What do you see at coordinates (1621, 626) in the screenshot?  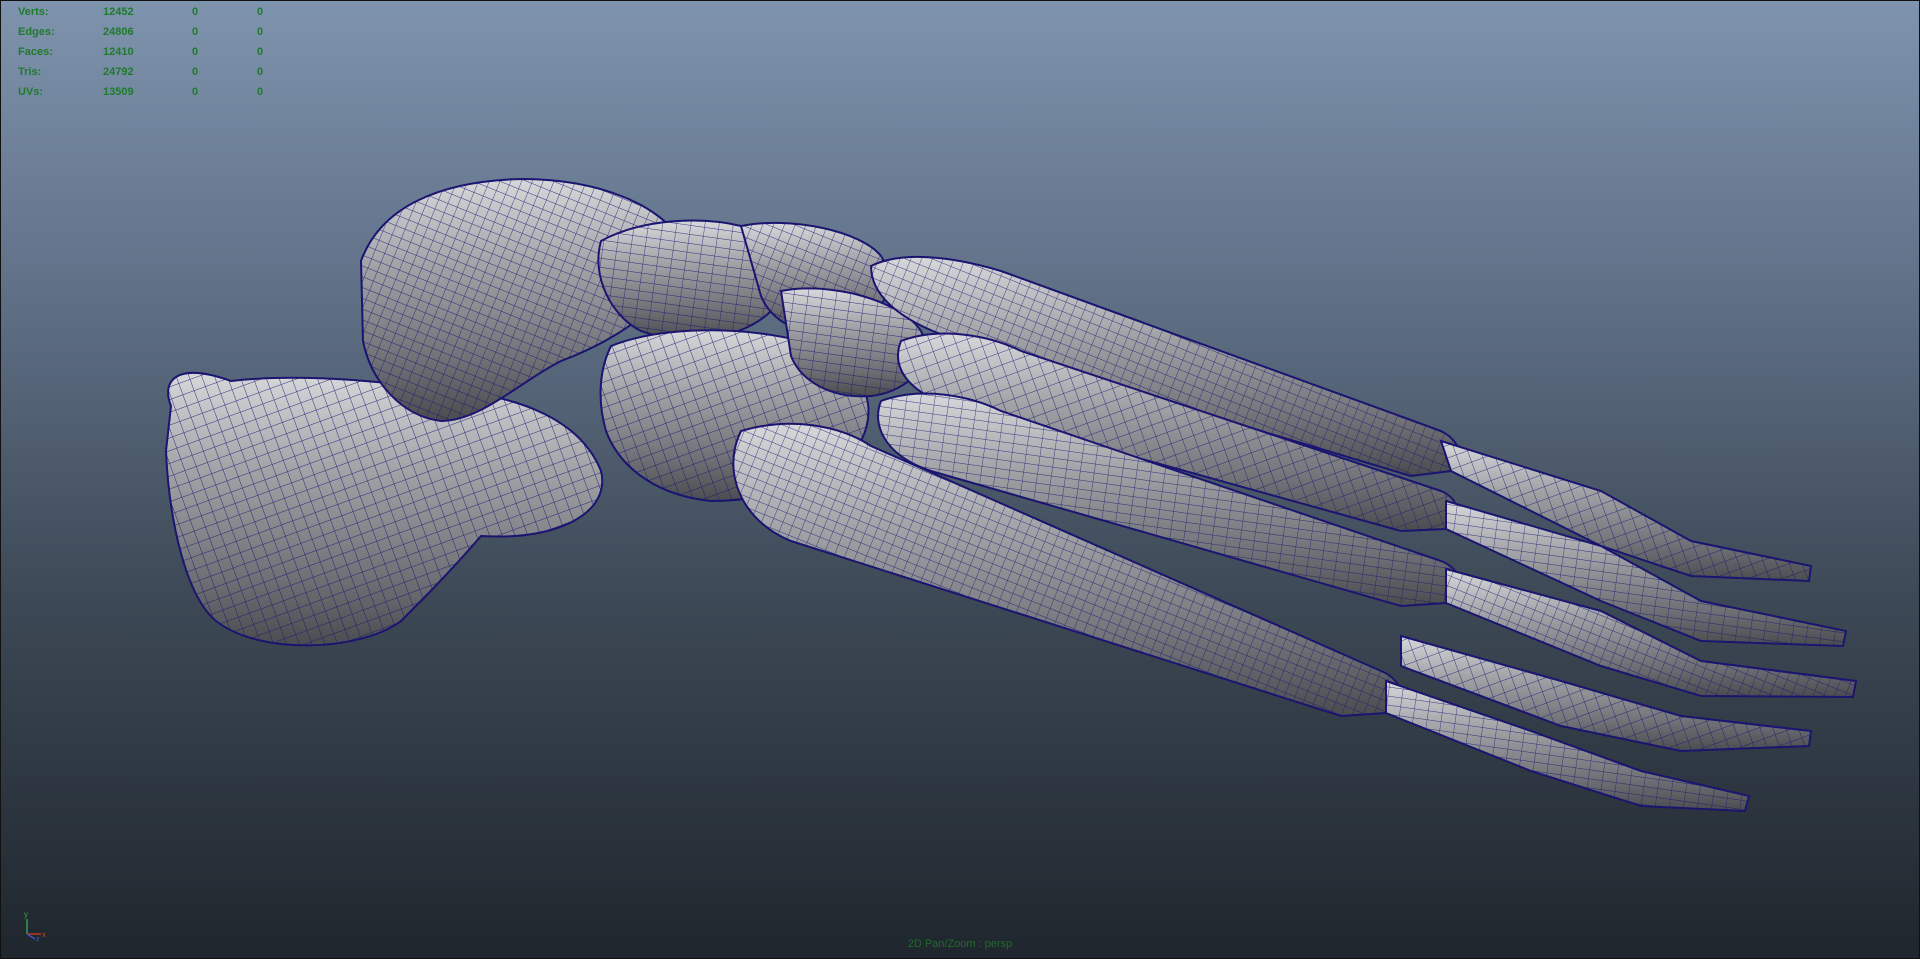 I see `toe-phalanges` at bounding box center [1621, 626].